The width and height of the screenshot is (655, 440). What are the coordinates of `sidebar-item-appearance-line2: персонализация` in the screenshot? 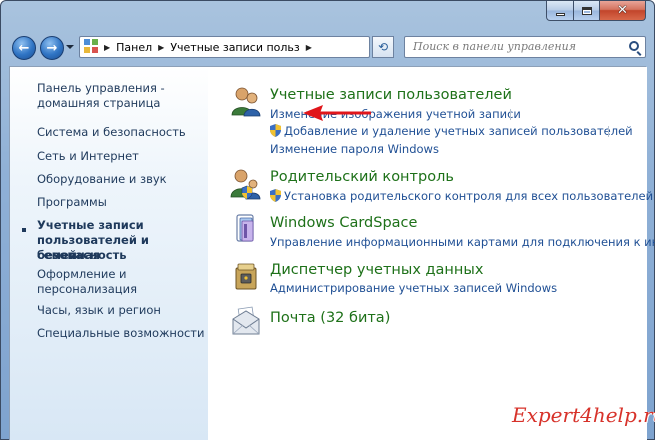 It's located at (121, 289).